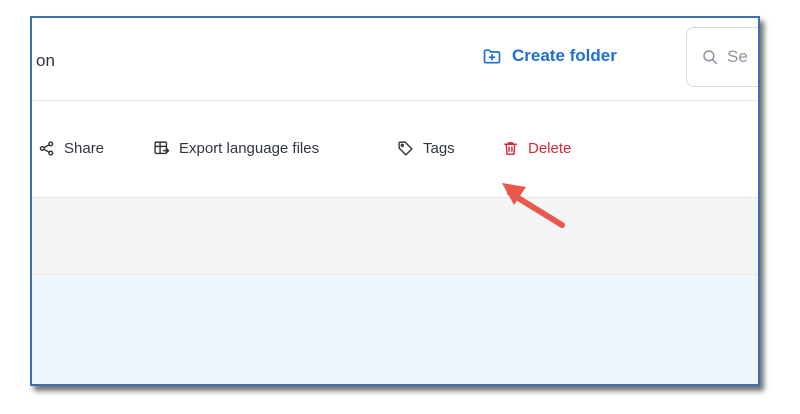  What do you see at coordinates (162, 147) in the screenshot?
I see `export-table-icon` at bounding box center [162, 147].